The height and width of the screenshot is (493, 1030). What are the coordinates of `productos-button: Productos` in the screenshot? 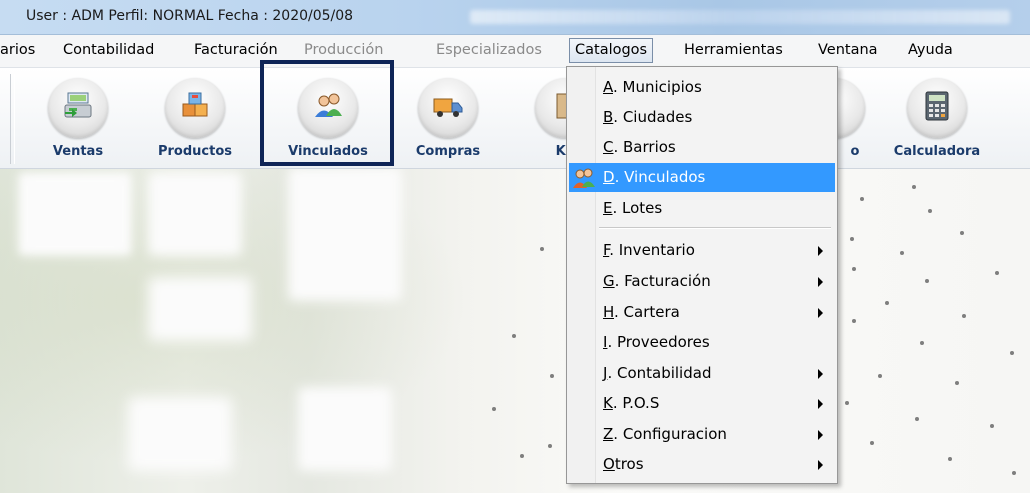 It's located at (195, 118).